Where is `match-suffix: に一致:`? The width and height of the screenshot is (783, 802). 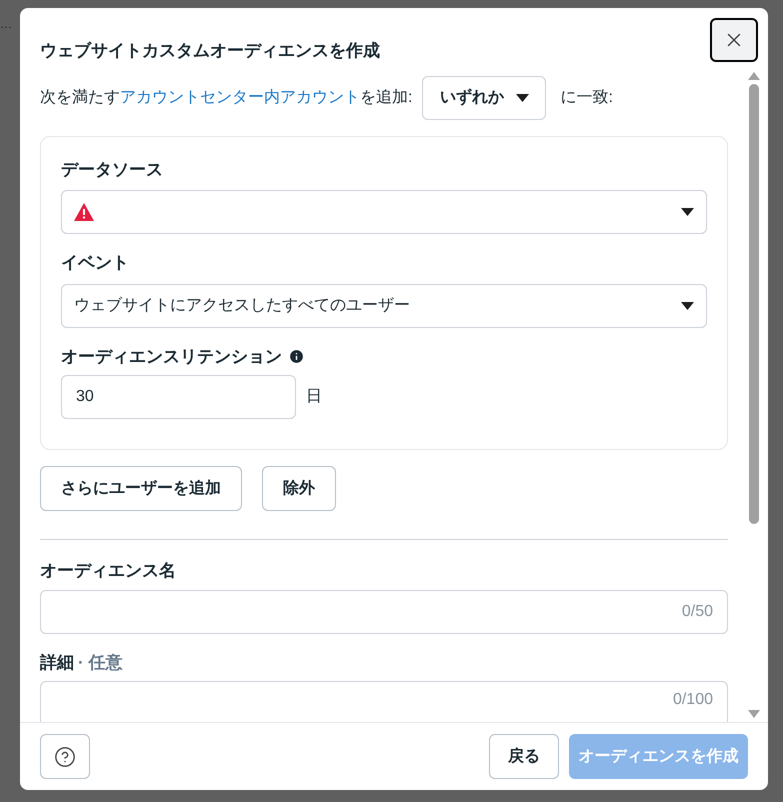 match-suffix: に一致: is located at coordinates (586, 98).